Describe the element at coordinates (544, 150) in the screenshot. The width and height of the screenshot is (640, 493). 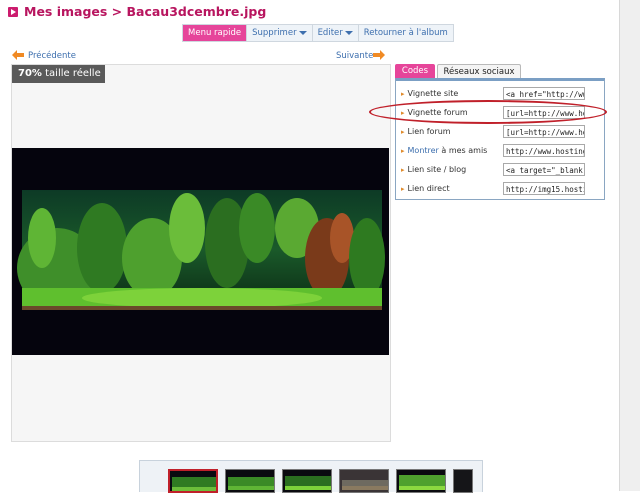
I see `share-url-field: http://www.hostingpic` at that location.